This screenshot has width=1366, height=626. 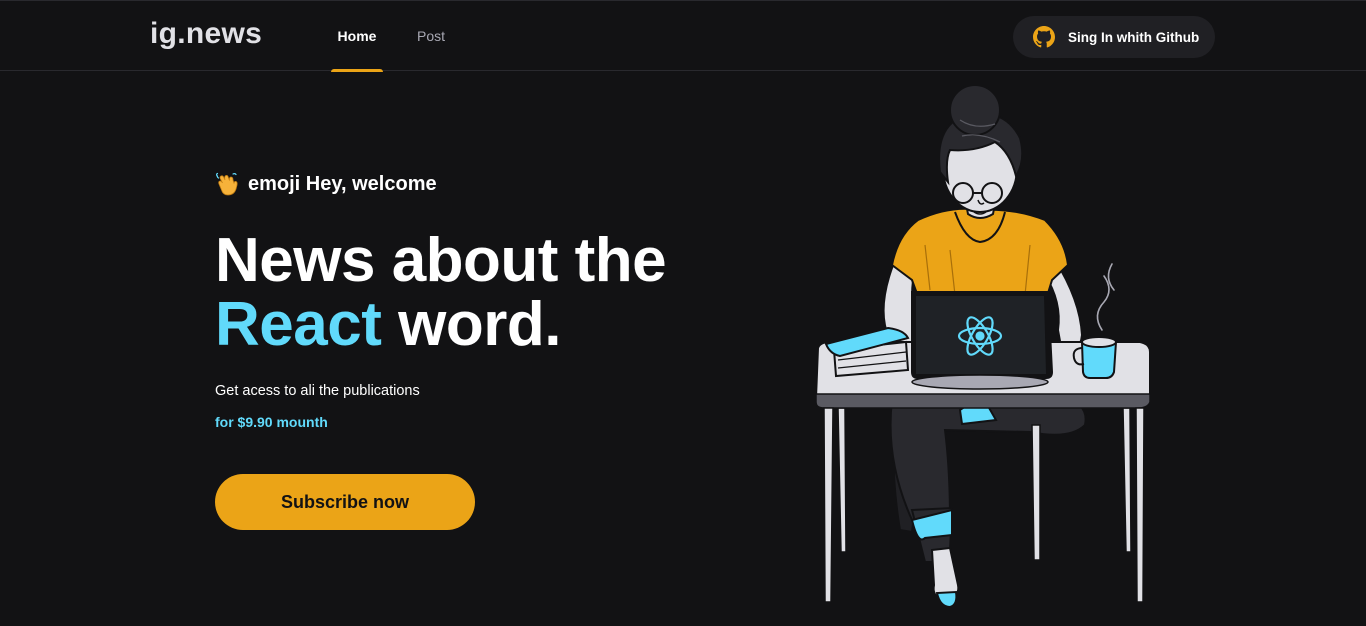 What do you see at coordinates (1134, 37) in the screenshot?
I see `github-signin-label: Sing In whith Github` at bounding box center [1134, 37].